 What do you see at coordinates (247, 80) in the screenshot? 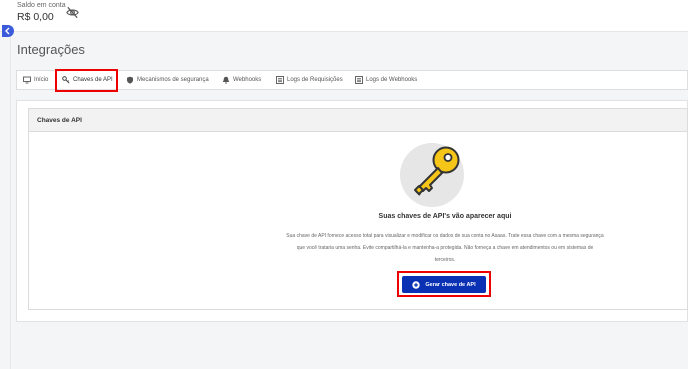
I see `tab-label: Webhooks` at bounding box center [247, 80].